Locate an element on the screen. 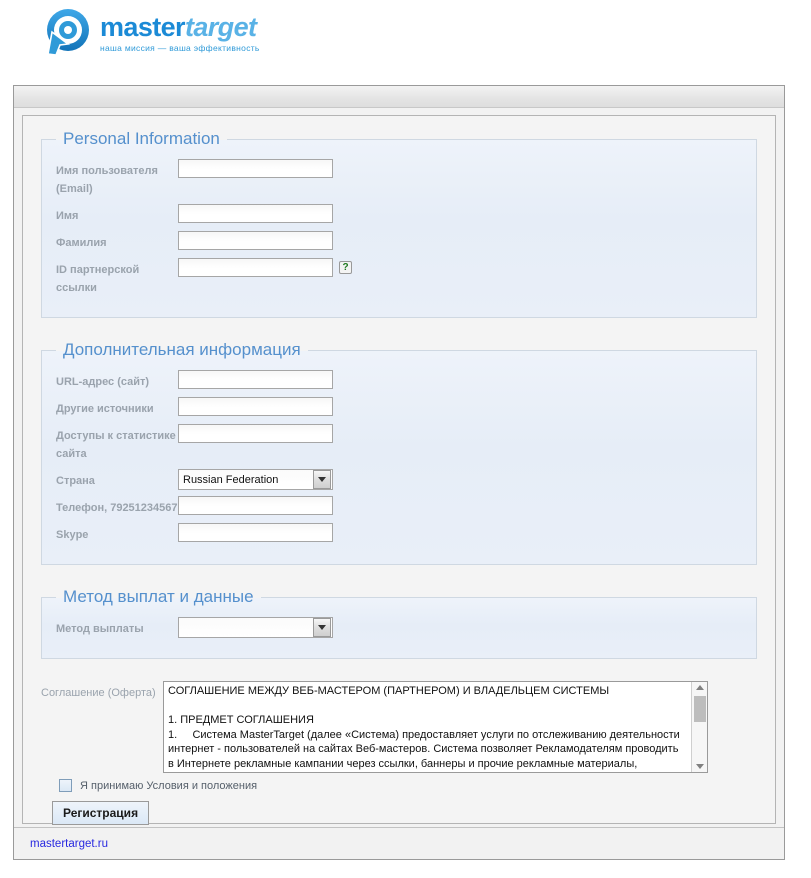 This screenshot has width=811, height=878. partner-link-id-input is located at coordinates (255, 267).